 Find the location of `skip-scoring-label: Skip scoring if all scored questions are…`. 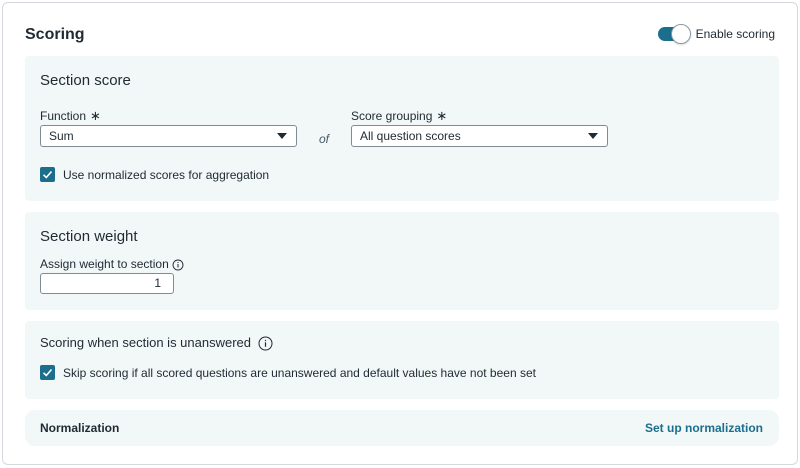

skip-scoring-label: Skip scoring if all scored questions are… is located at coordinates (299, 373).